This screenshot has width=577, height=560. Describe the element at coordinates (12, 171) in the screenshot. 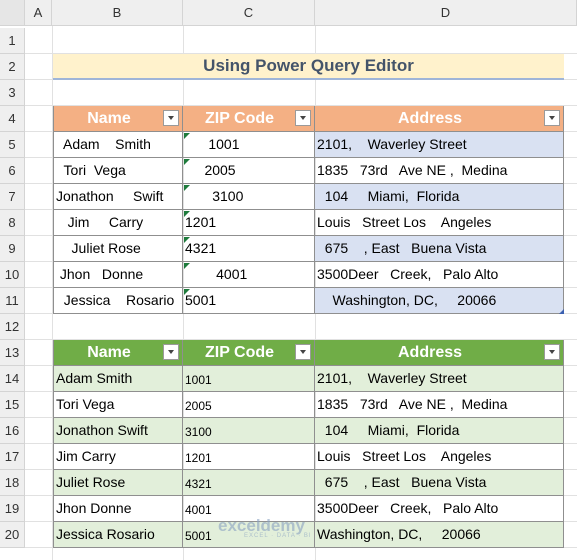

I see `row-header: 6` at that location.